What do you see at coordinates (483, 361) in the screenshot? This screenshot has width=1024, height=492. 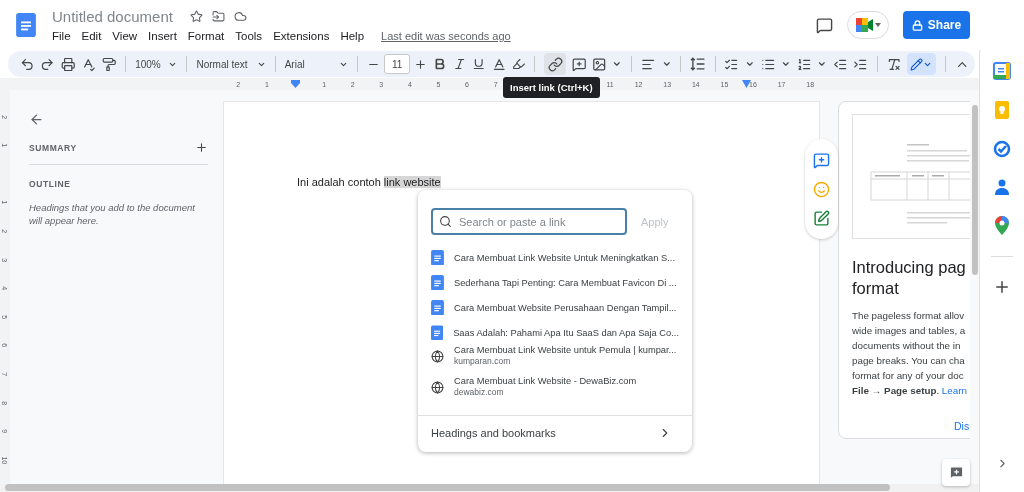 I see `suggestion-url: kumparan.com` at bounding box center [483, 361].